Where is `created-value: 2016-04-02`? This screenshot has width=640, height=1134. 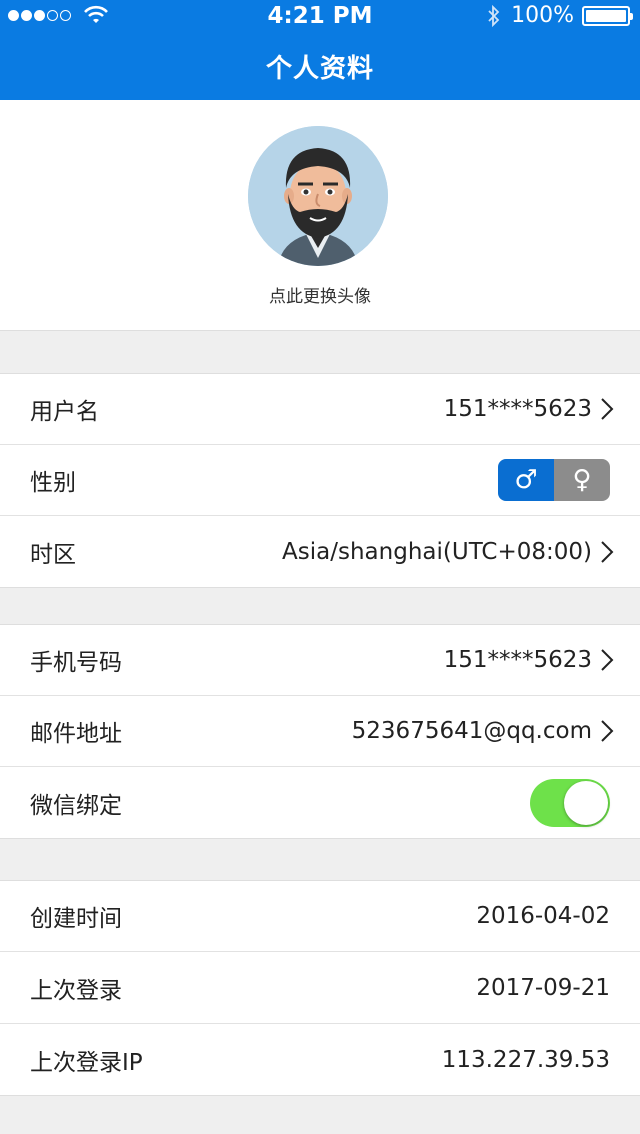 created-value: 2016-04-02 is located at coordinates (543, 916).